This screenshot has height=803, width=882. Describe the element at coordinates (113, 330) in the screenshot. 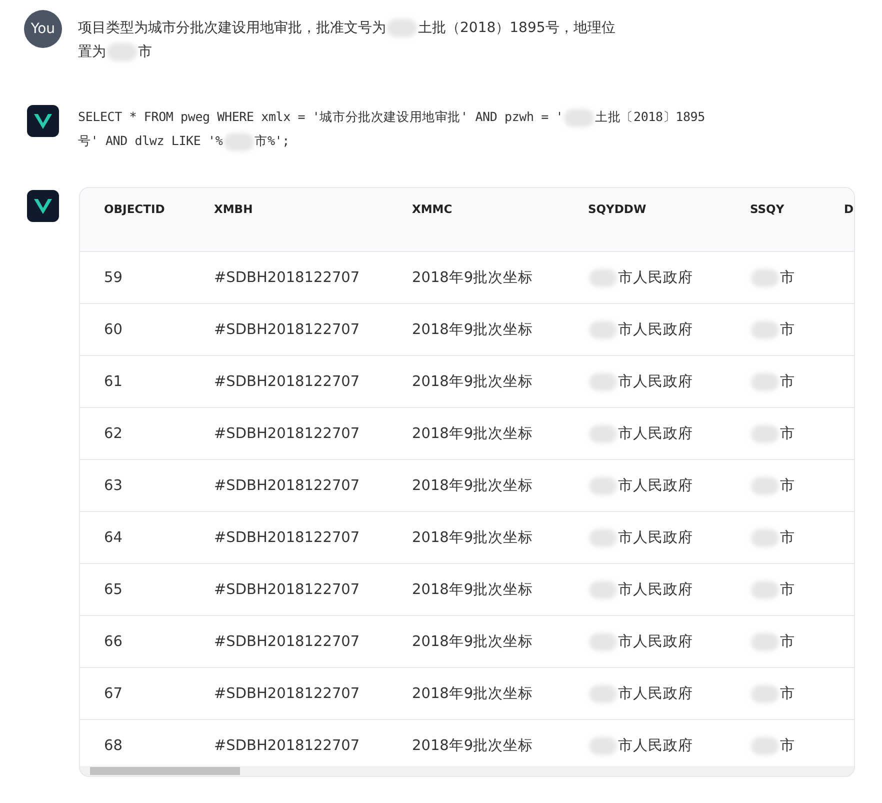

I see `table-cell-text: 60` at that location.